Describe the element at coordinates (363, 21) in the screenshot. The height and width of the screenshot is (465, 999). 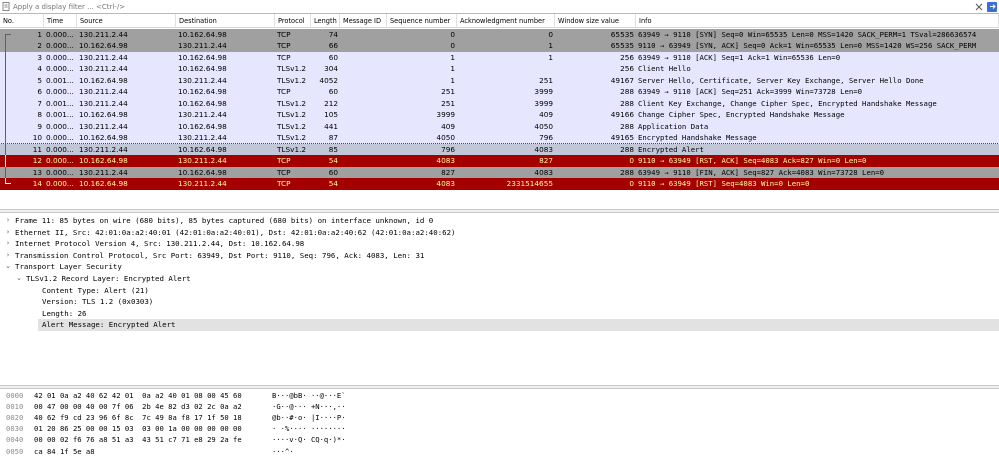
I see `column-header: Message ID` at that location.